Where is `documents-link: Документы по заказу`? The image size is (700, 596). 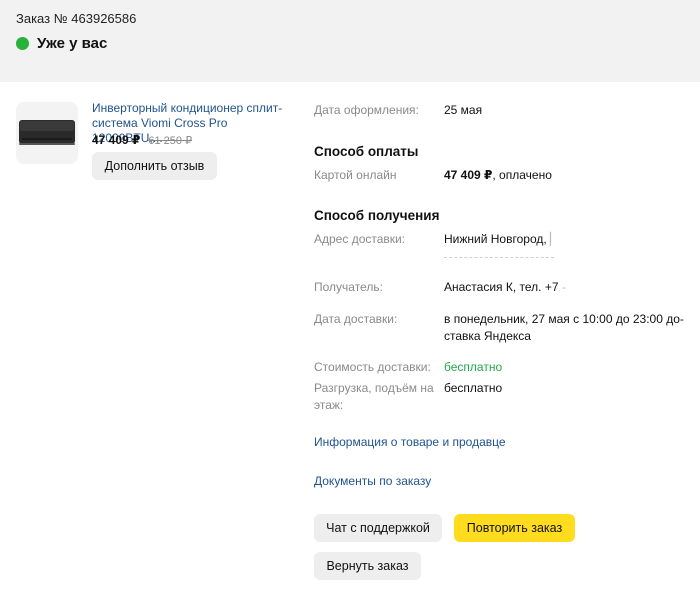 documents-link: Документы по заказу is located at coordinates (372, 481).